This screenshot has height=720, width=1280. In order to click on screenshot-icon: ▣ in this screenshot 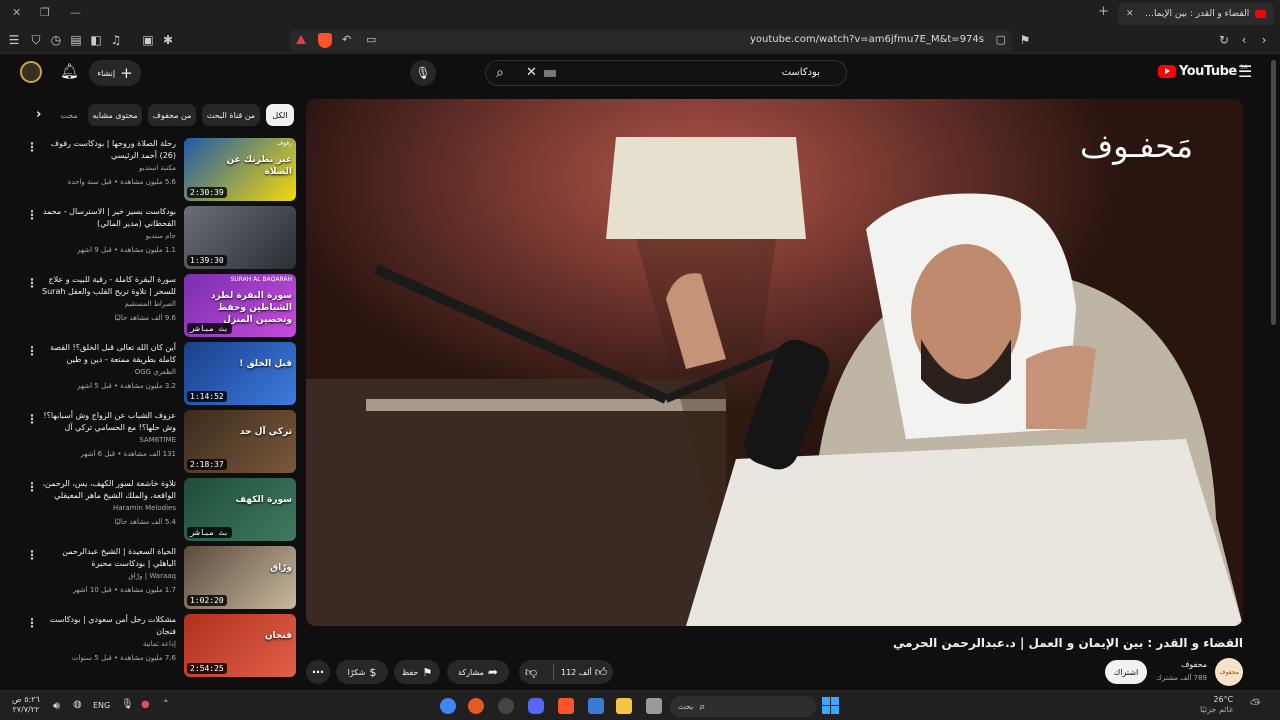, I will do `click(148, 40)`.